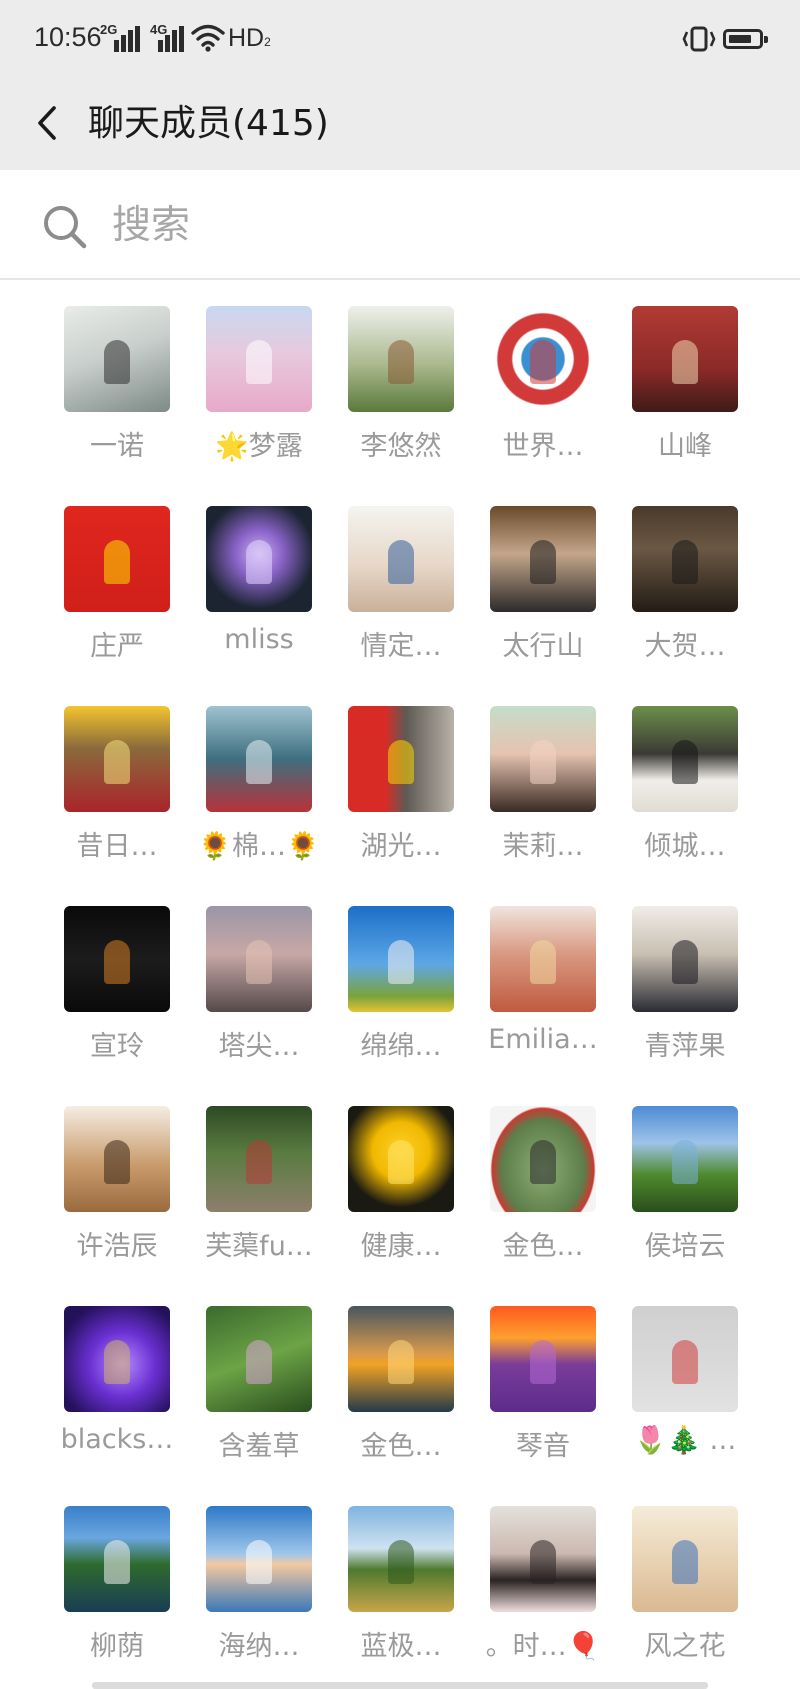 The width and height of the screenshot is (800, 1689). I want to click on scrollbar, so click(400, 1685).